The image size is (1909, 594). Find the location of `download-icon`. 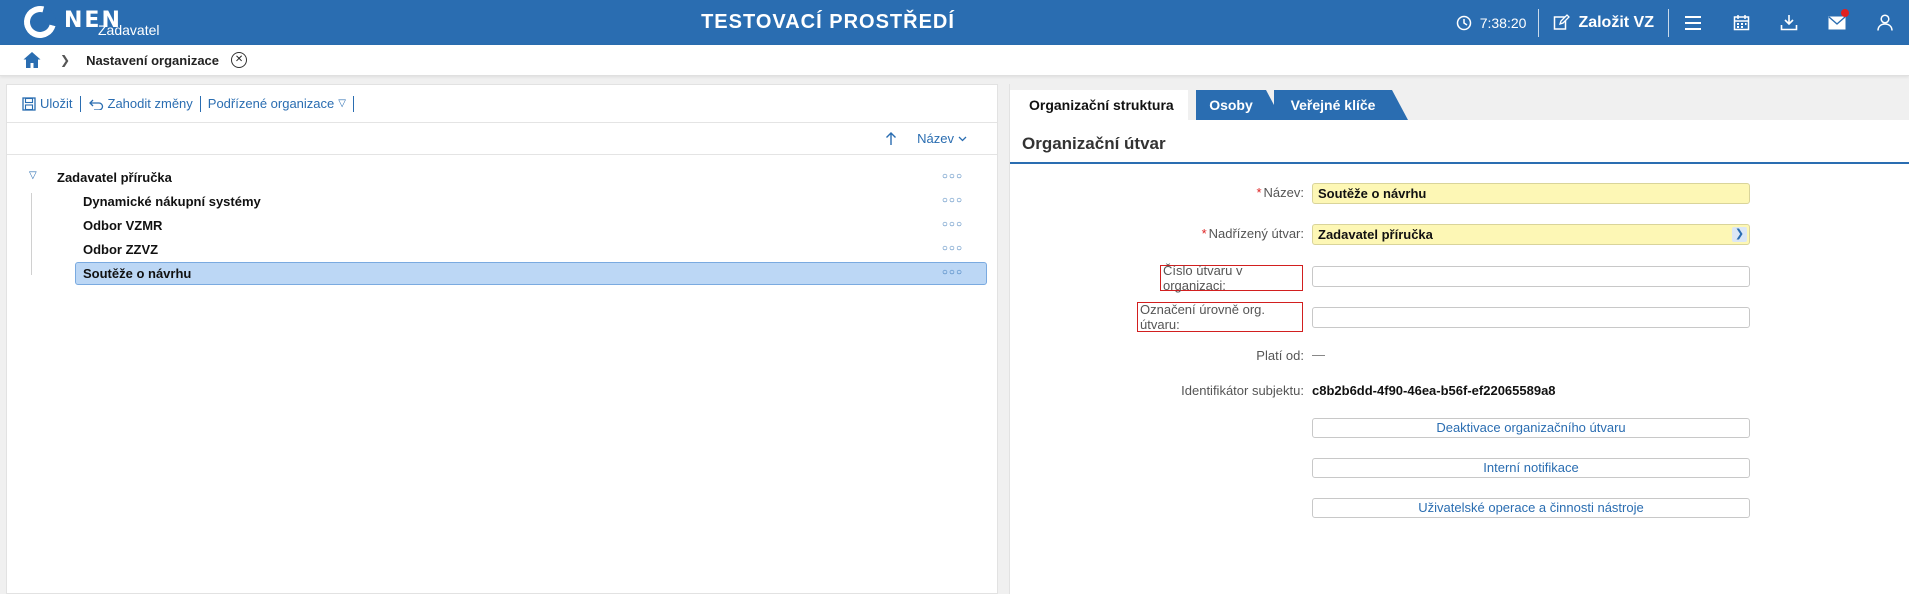

download-icon is located at coordinates (1789, 23).